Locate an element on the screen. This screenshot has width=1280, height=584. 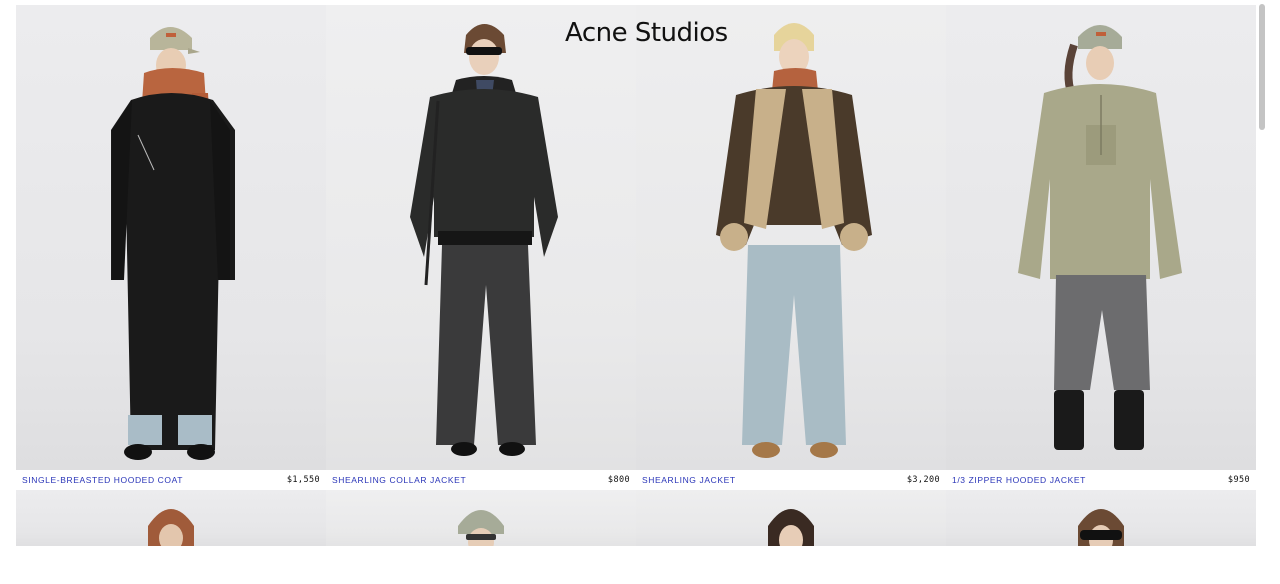
product-caption: SHEARLING JACKET $3,200 is located at coordinates (791, 480).